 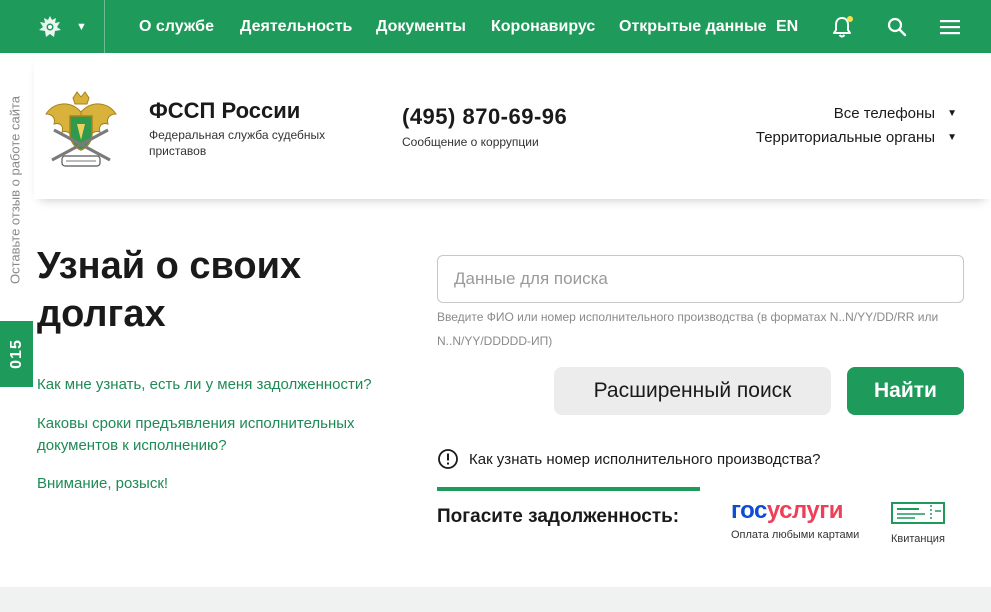 What do you see at coordinates (187, 484) in the screenshot?
I see `wanted-link: Внимание, розыск!` at bounding box center [187, 484].